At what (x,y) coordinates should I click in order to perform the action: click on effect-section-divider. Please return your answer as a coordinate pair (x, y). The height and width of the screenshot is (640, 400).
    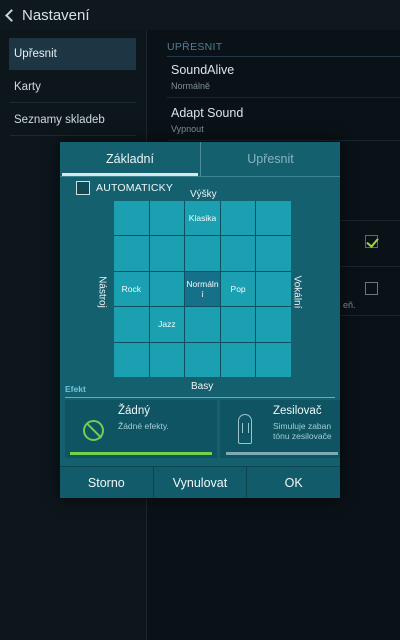
    Looking at the image, I should click on (200, 397).